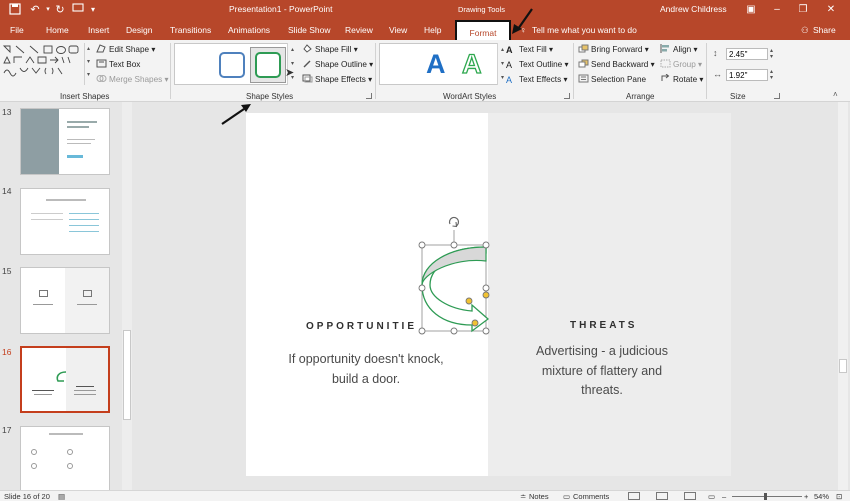 Image resolution: width=850 pixels, height=501 pixels. I want to click on shapes-gallery-scroll: ▴ ▾ ▾, so click(88, 64).